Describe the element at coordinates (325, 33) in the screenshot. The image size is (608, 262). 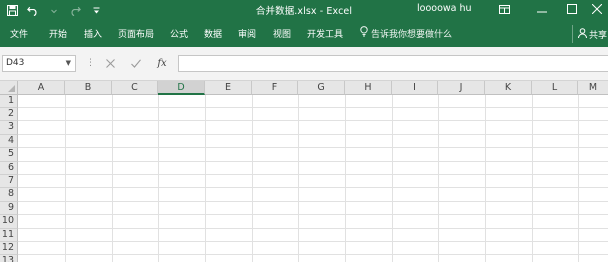
I see `tab-developer: 开发工具` at that location.